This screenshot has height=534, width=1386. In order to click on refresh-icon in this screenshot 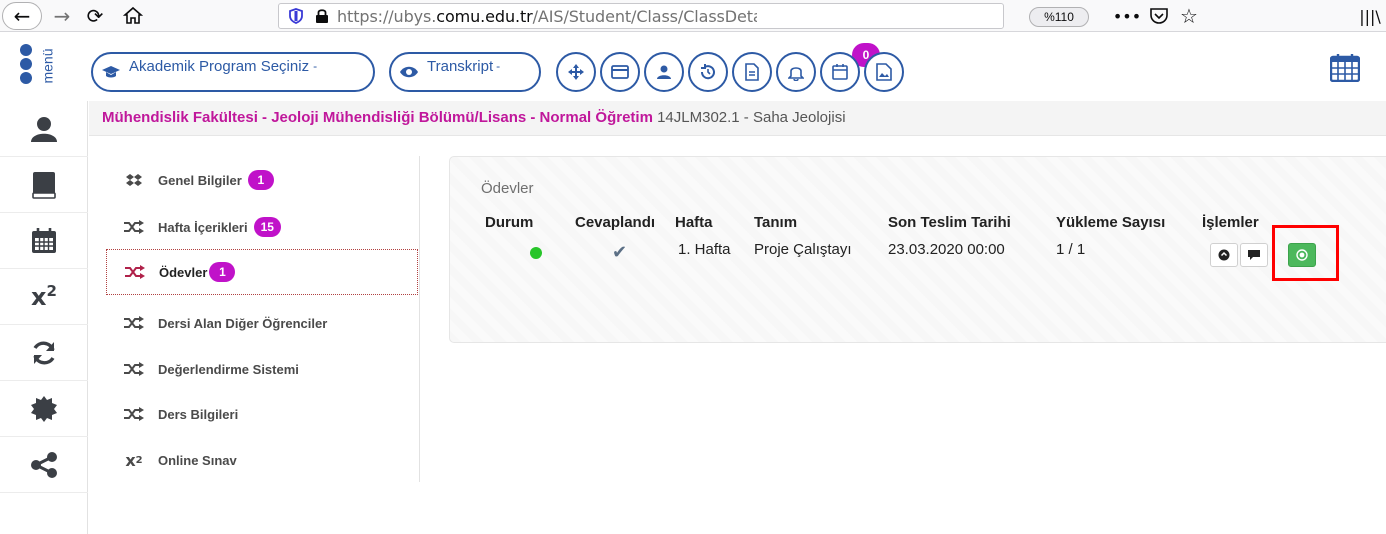, I will do `click(44, 352)`.